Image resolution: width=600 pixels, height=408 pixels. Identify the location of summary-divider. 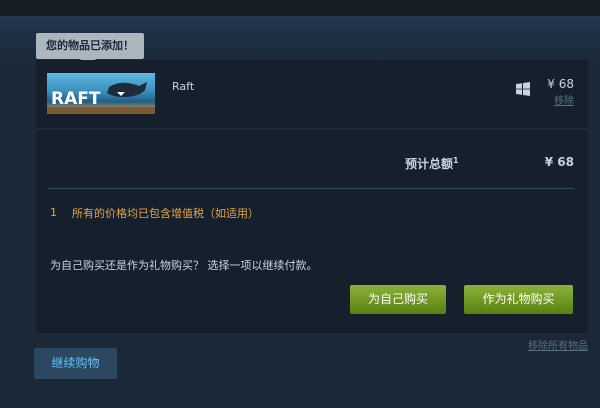
(311, 188).